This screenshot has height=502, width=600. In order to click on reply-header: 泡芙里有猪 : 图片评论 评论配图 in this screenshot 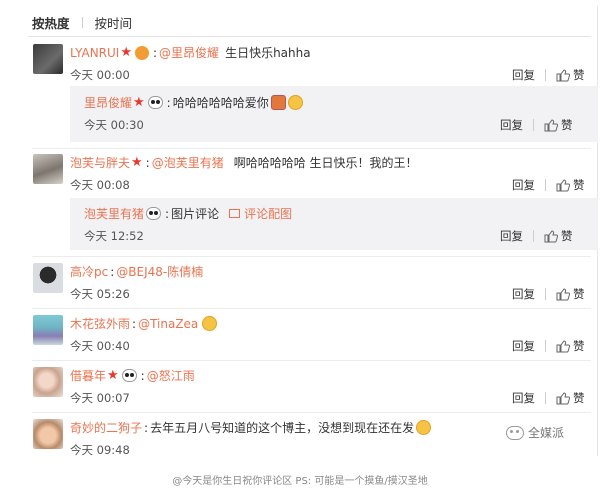, I will do `click(188, 213)`.